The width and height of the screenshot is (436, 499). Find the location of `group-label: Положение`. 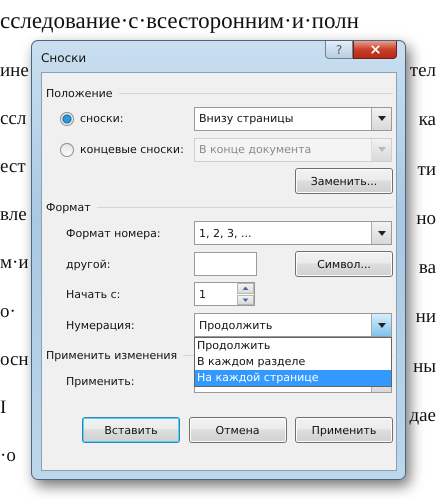

group-label: Положение is located at coordinates (79, 93).